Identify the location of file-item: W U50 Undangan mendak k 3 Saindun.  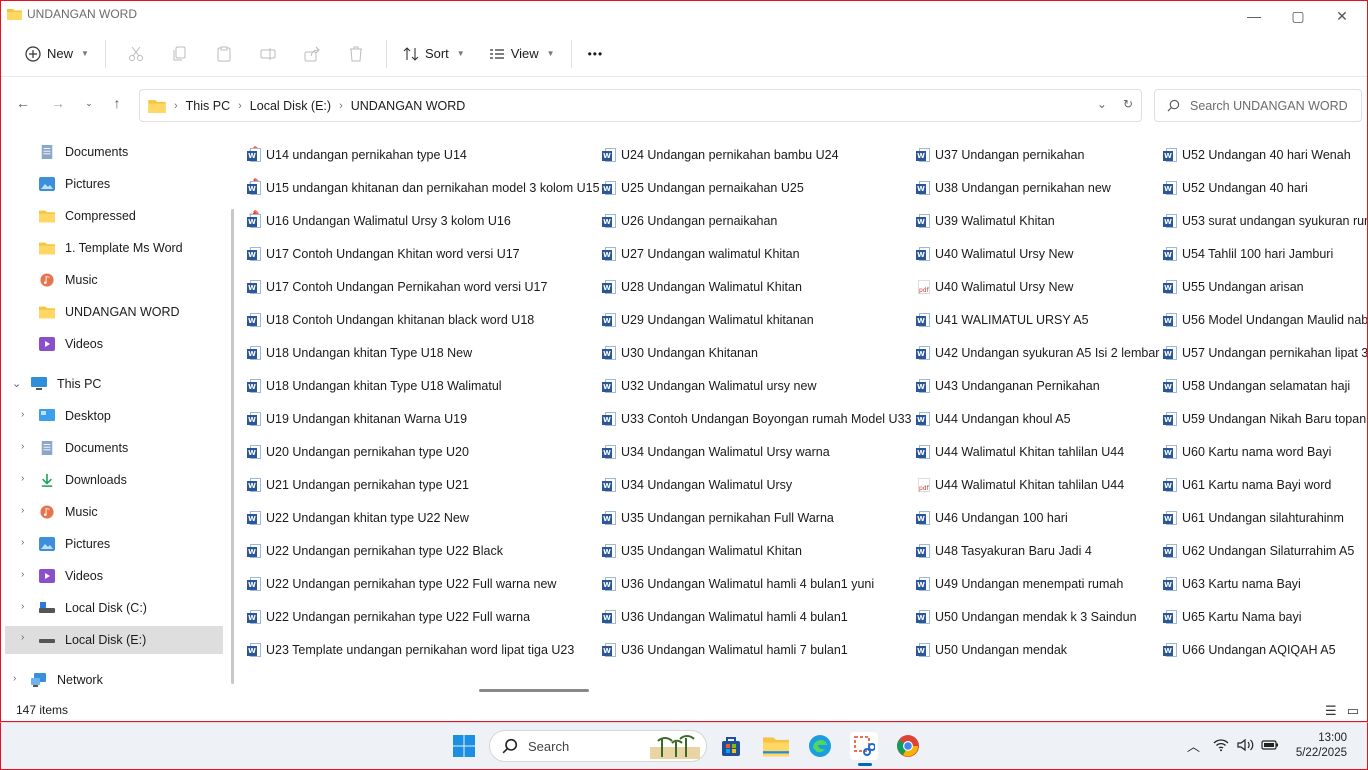
(1026, 617).